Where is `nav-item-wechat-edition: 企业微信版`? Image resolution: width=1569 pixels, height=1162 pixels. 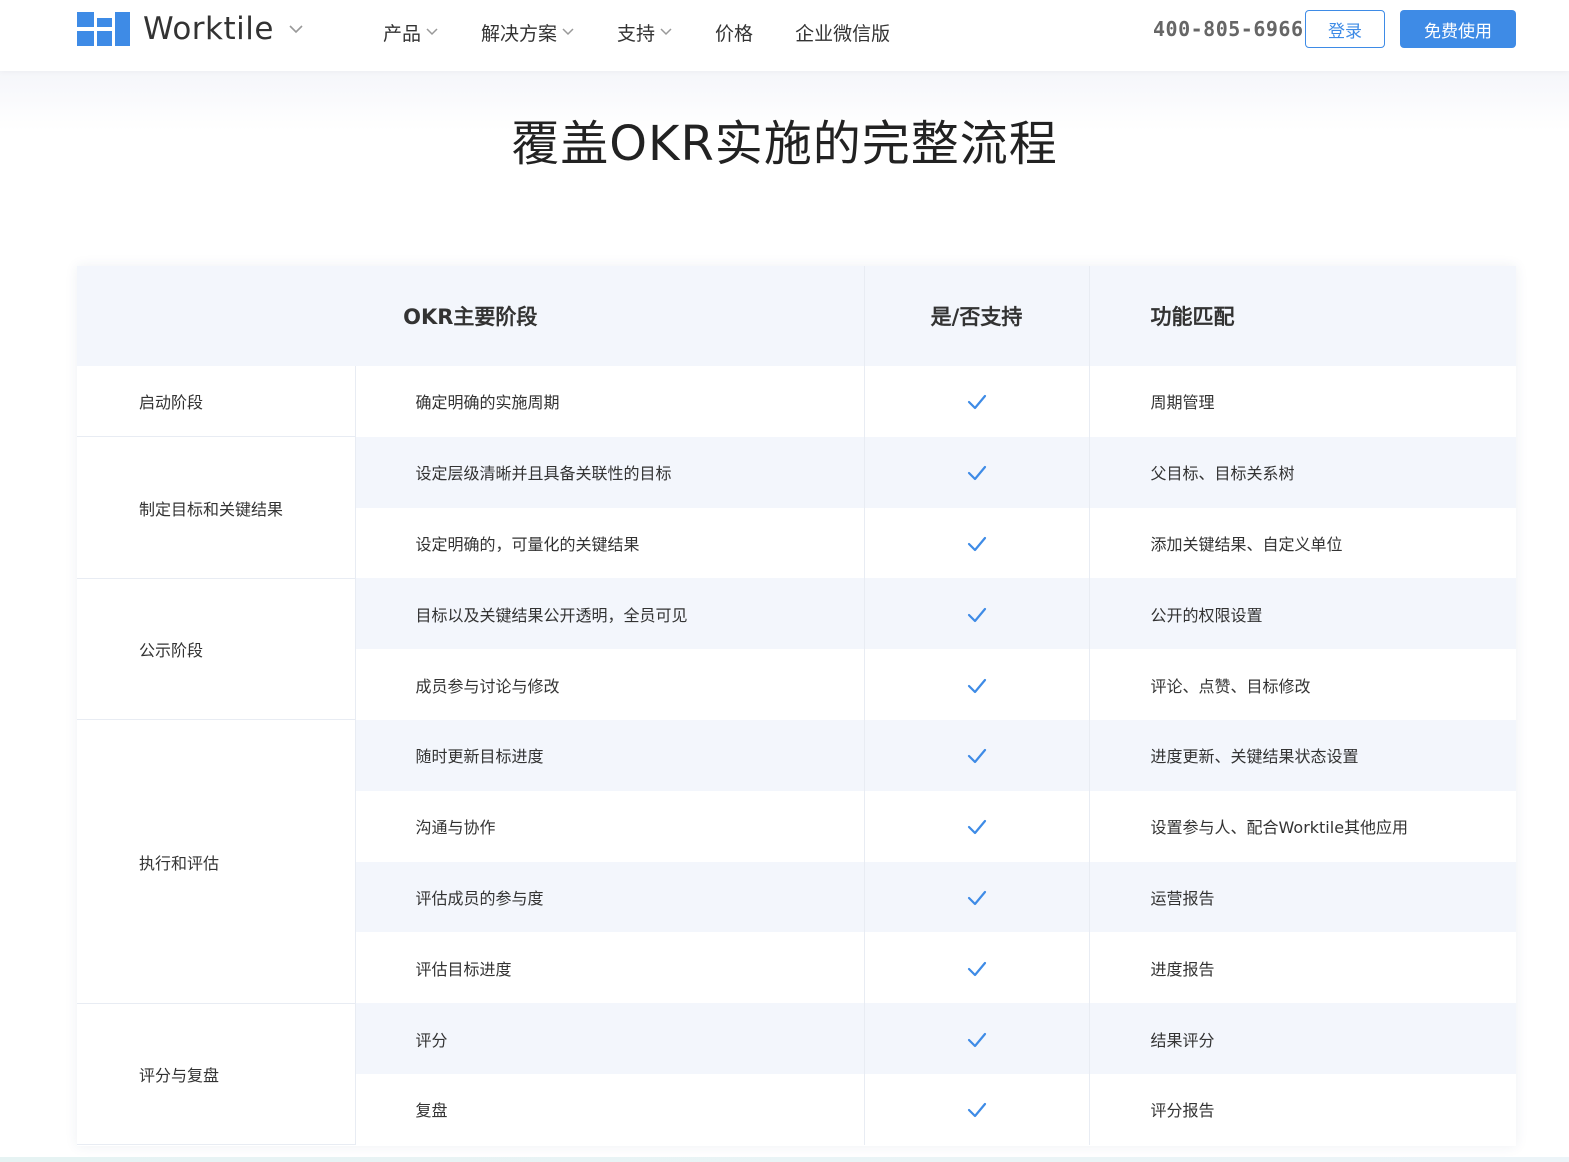
nav-item-wechat-edition: 企业微信版 is located at coordinates (842, 32).